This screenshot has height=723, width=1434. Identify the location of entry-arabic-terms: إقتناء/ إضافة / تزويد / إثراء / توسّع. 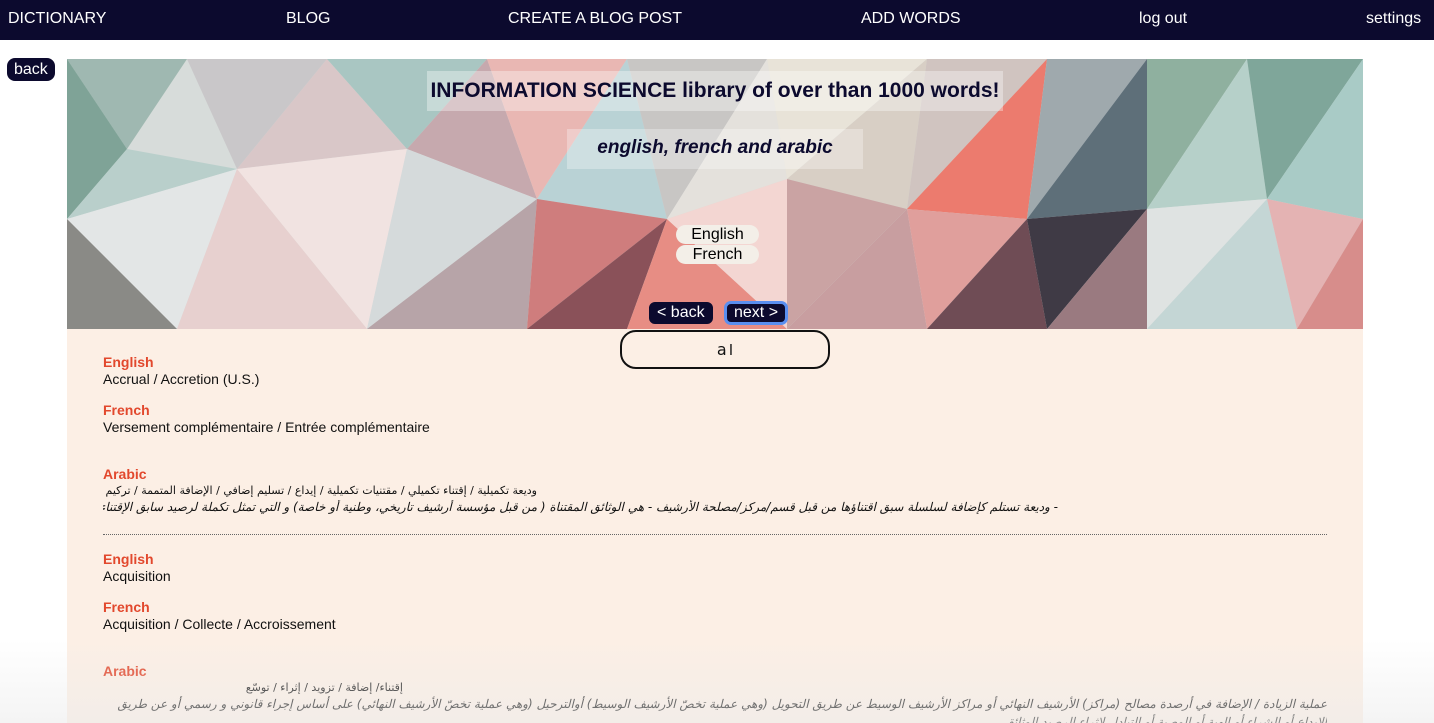
(324, 687).